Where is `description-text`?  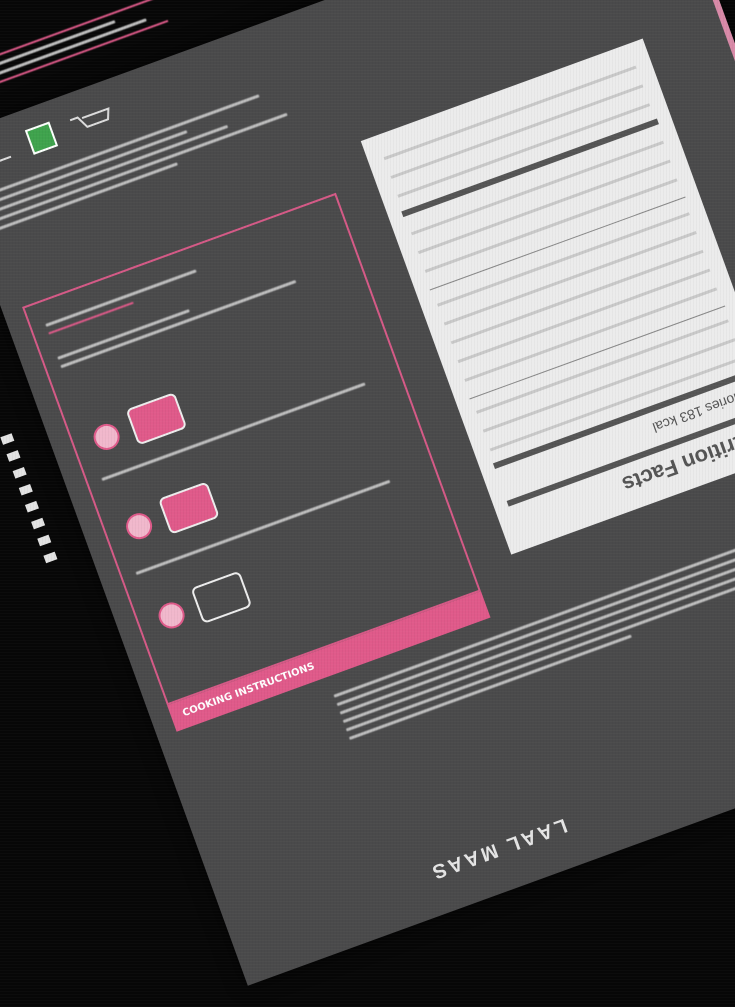
description-text is located at coordinates (156, 157).